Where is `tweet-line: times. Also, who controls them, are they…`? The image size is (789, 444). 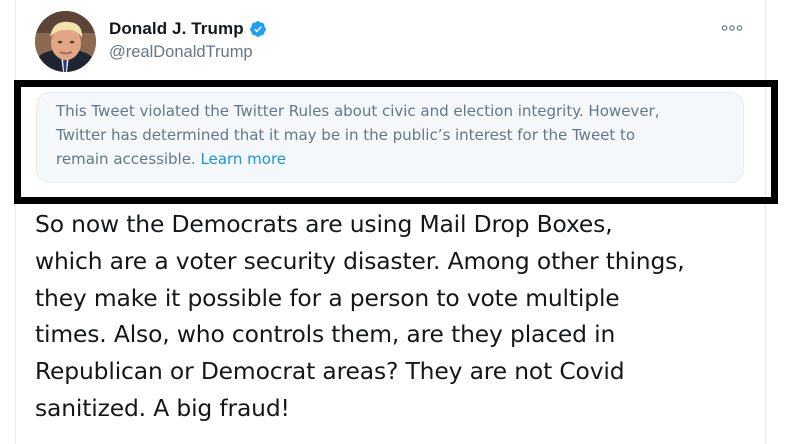 tweet-line: times. Also, who controls them, are they… is located at coordinates (325, 334).